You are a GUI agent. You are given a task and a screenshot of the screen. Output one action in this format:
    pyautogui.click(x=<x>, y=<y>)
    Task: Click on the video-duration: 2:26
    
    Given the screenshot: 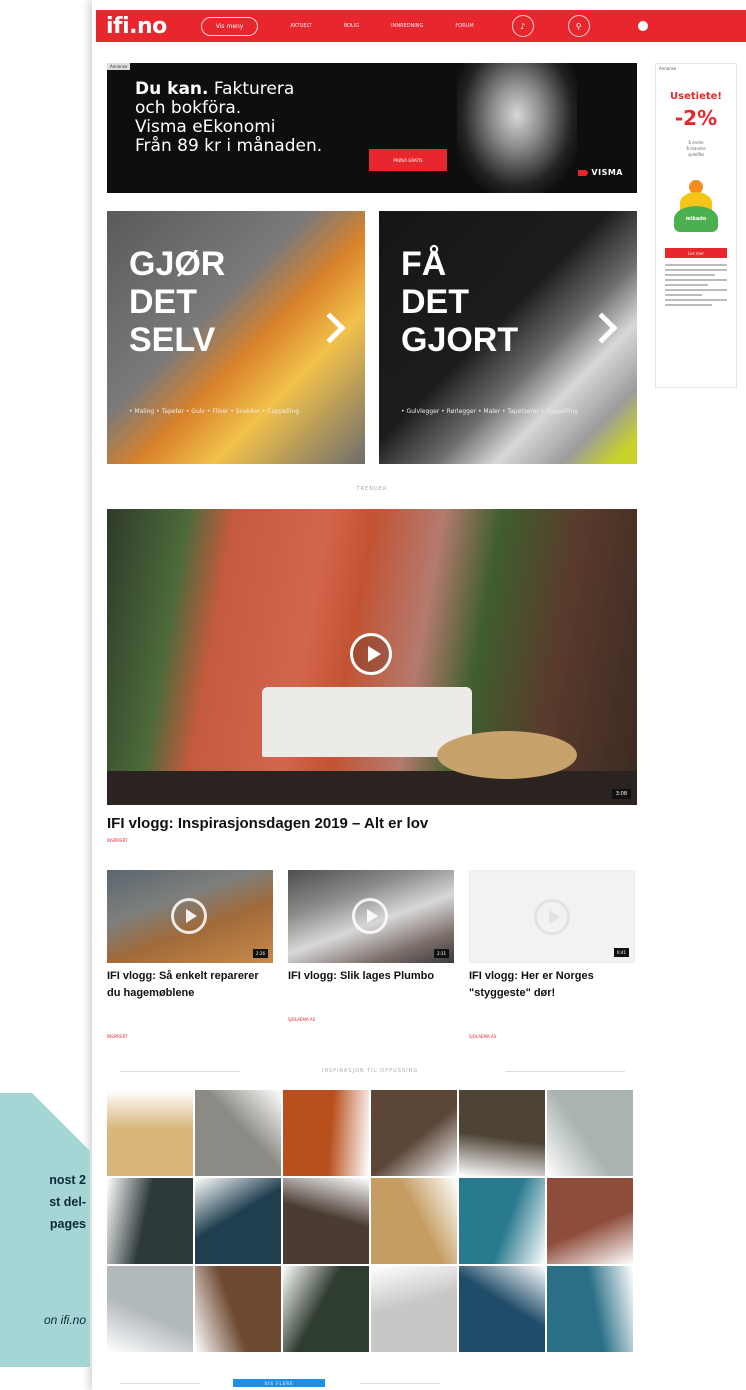 What is the action you would take?
    pyautogui.click(x=260, y=953)
    